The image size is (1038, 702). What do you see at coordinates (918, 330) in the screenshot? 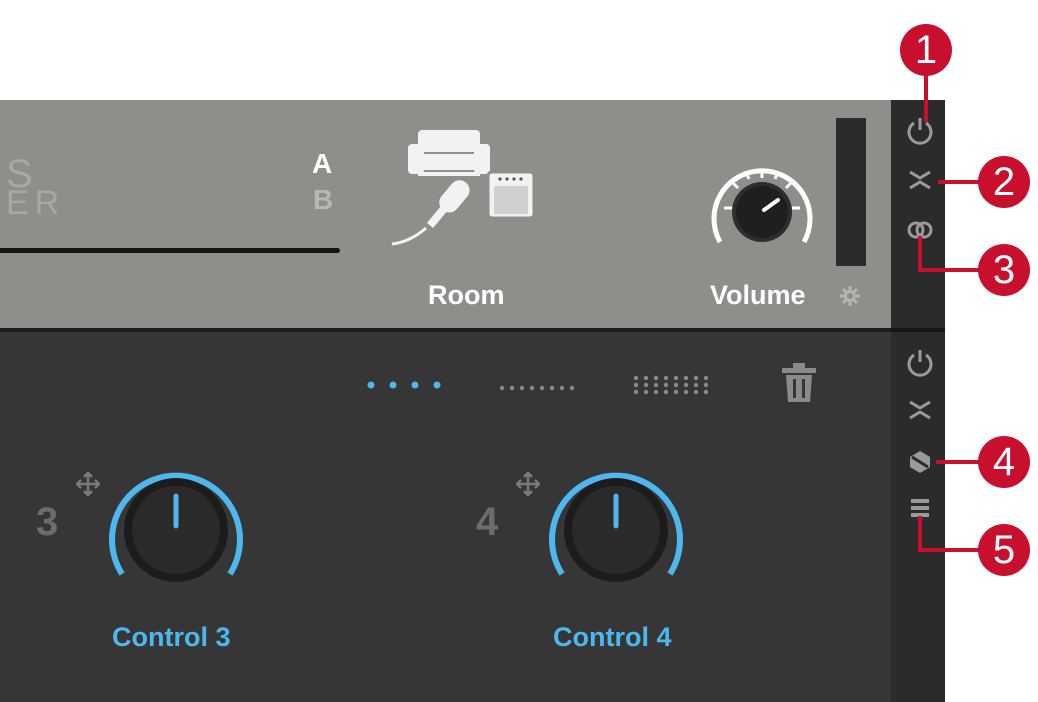
I see `sidebar-divider` at bounding box center [918, 330].